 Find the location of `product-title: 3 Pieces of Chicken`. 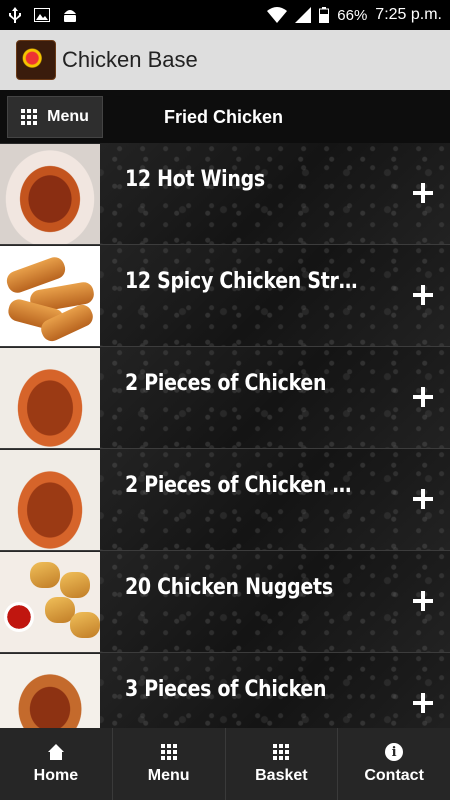

product-title: 3 Pieces of Chicken is located at coordinates (226, 689).